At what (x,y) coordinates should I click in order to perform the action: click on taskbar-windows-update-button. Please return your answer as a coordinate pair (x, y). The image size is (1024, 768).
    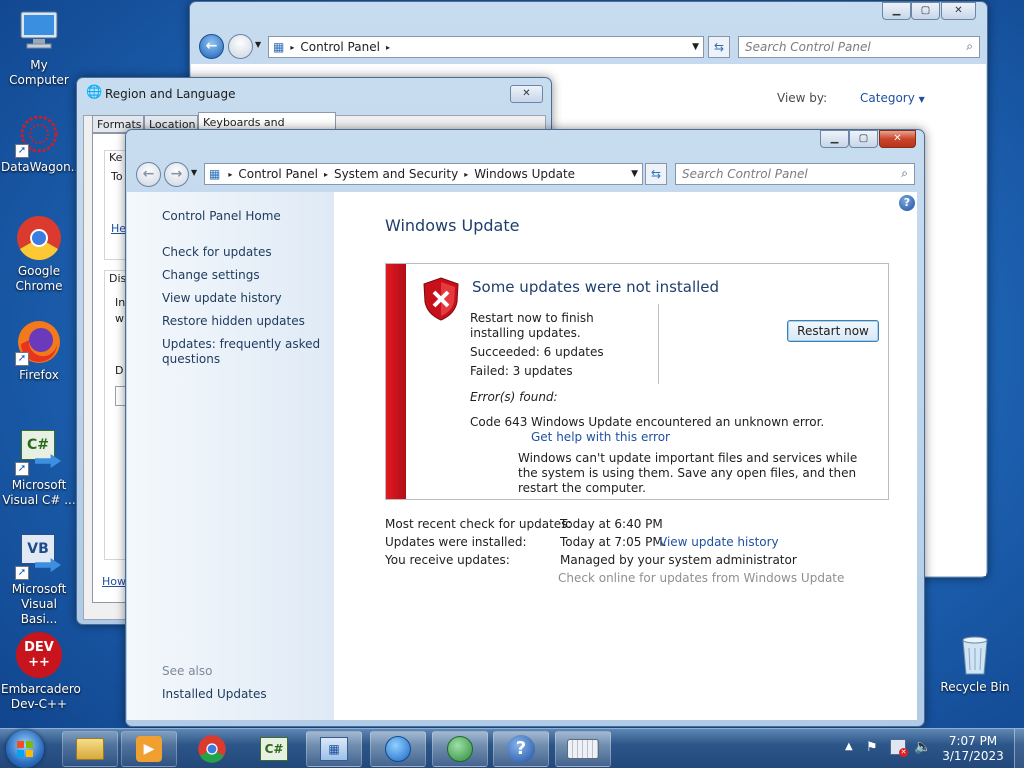
    Looking at the image, I should click on (460, 749).